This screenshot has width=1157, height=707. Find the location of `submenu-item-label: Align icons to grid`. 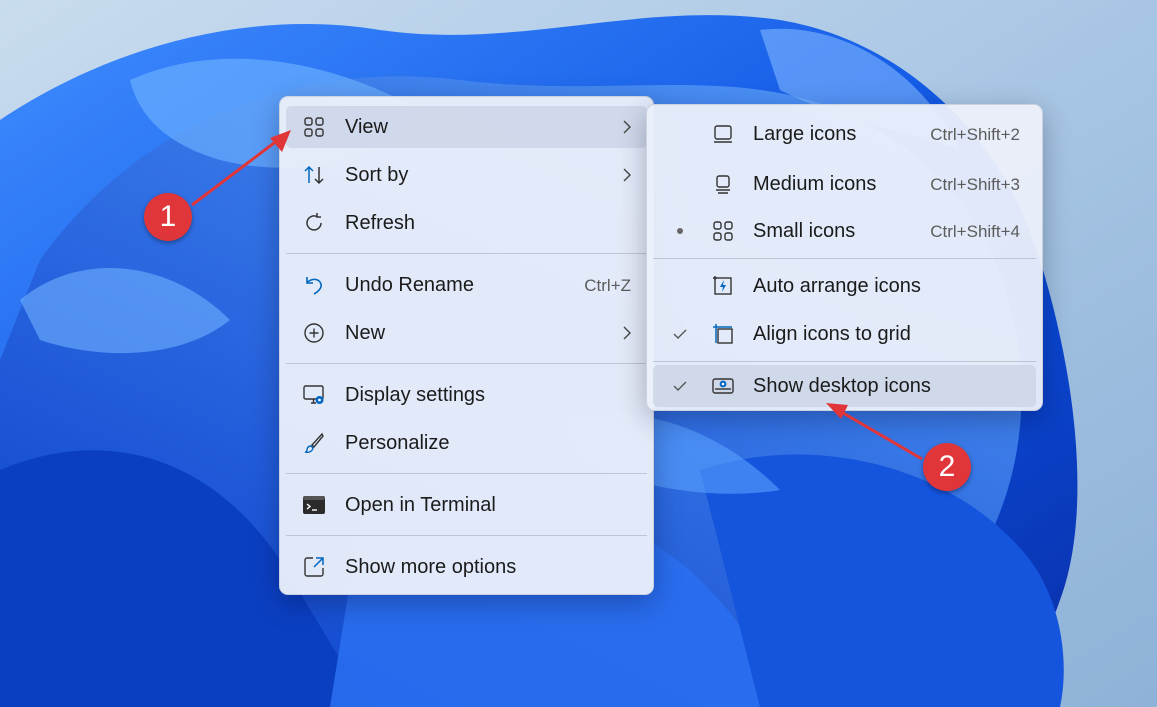

submenu-item-label: Align icons to grid is located at coordinates (832, 334).